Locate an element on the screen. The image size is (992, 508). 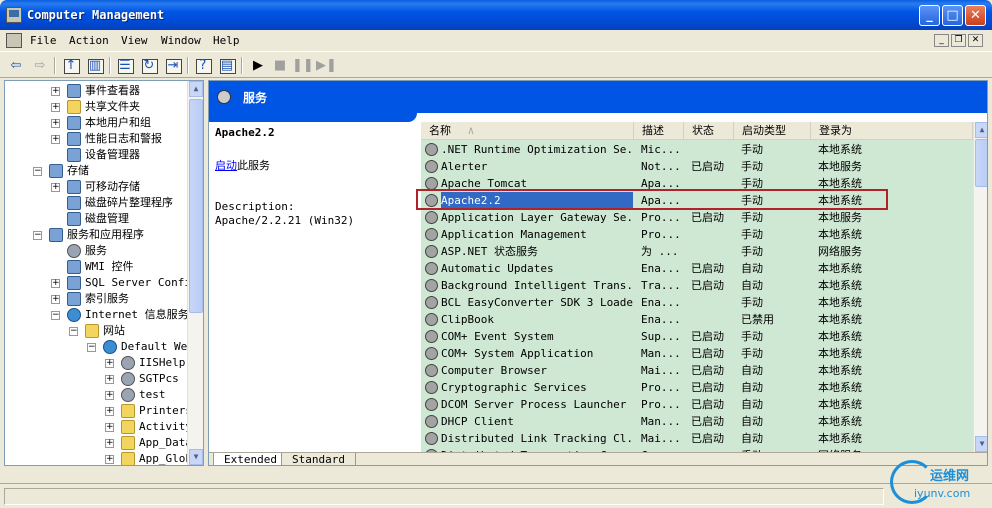
tree-item: + 共享文件夹 is located at coordinates (100, 107).